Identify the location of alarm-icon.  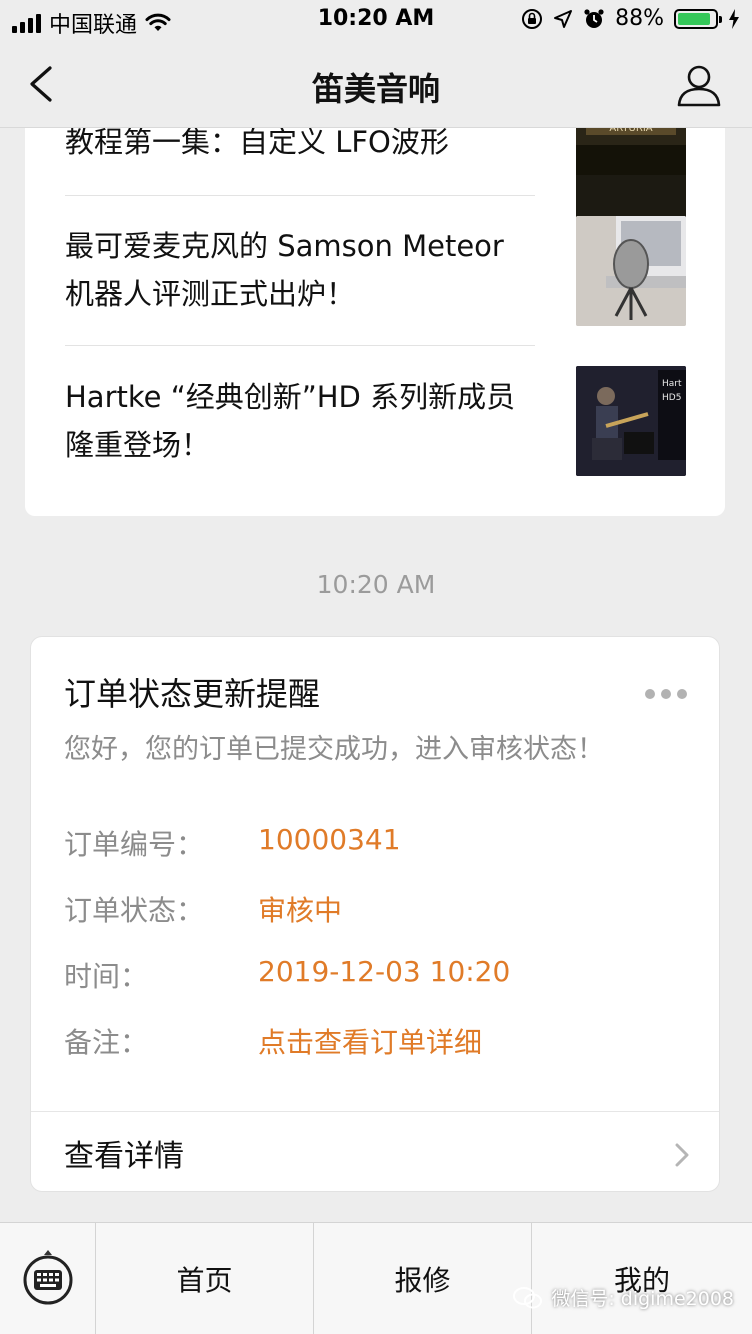
(594, 18).